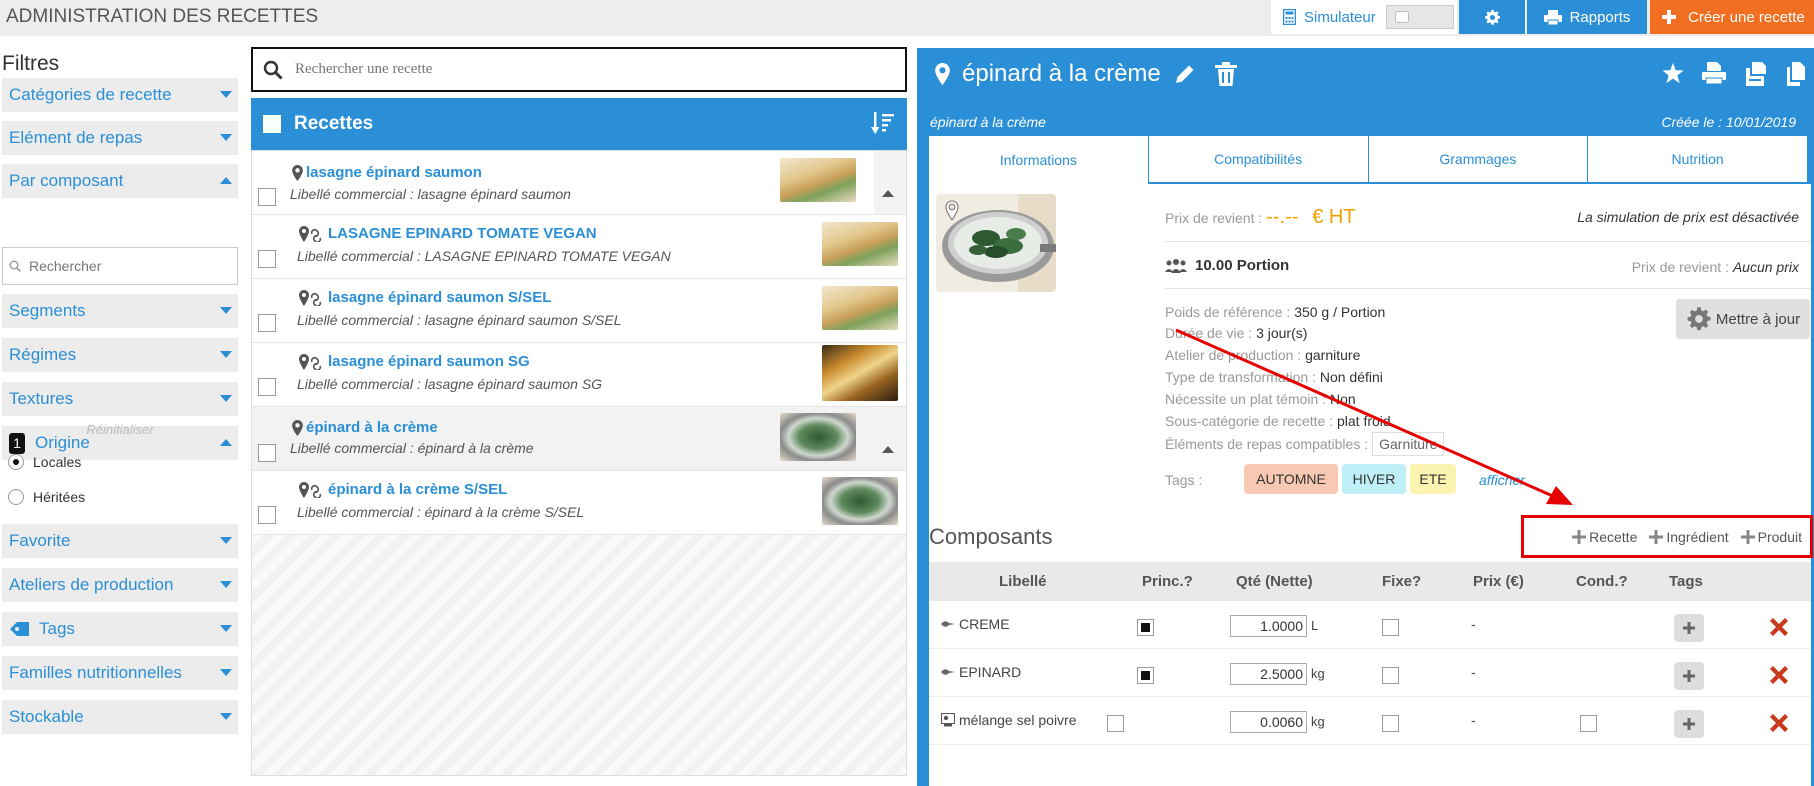 This screenshot has height=786, width=1814. I want to click on print-copies-icon, so click(1756, 74).